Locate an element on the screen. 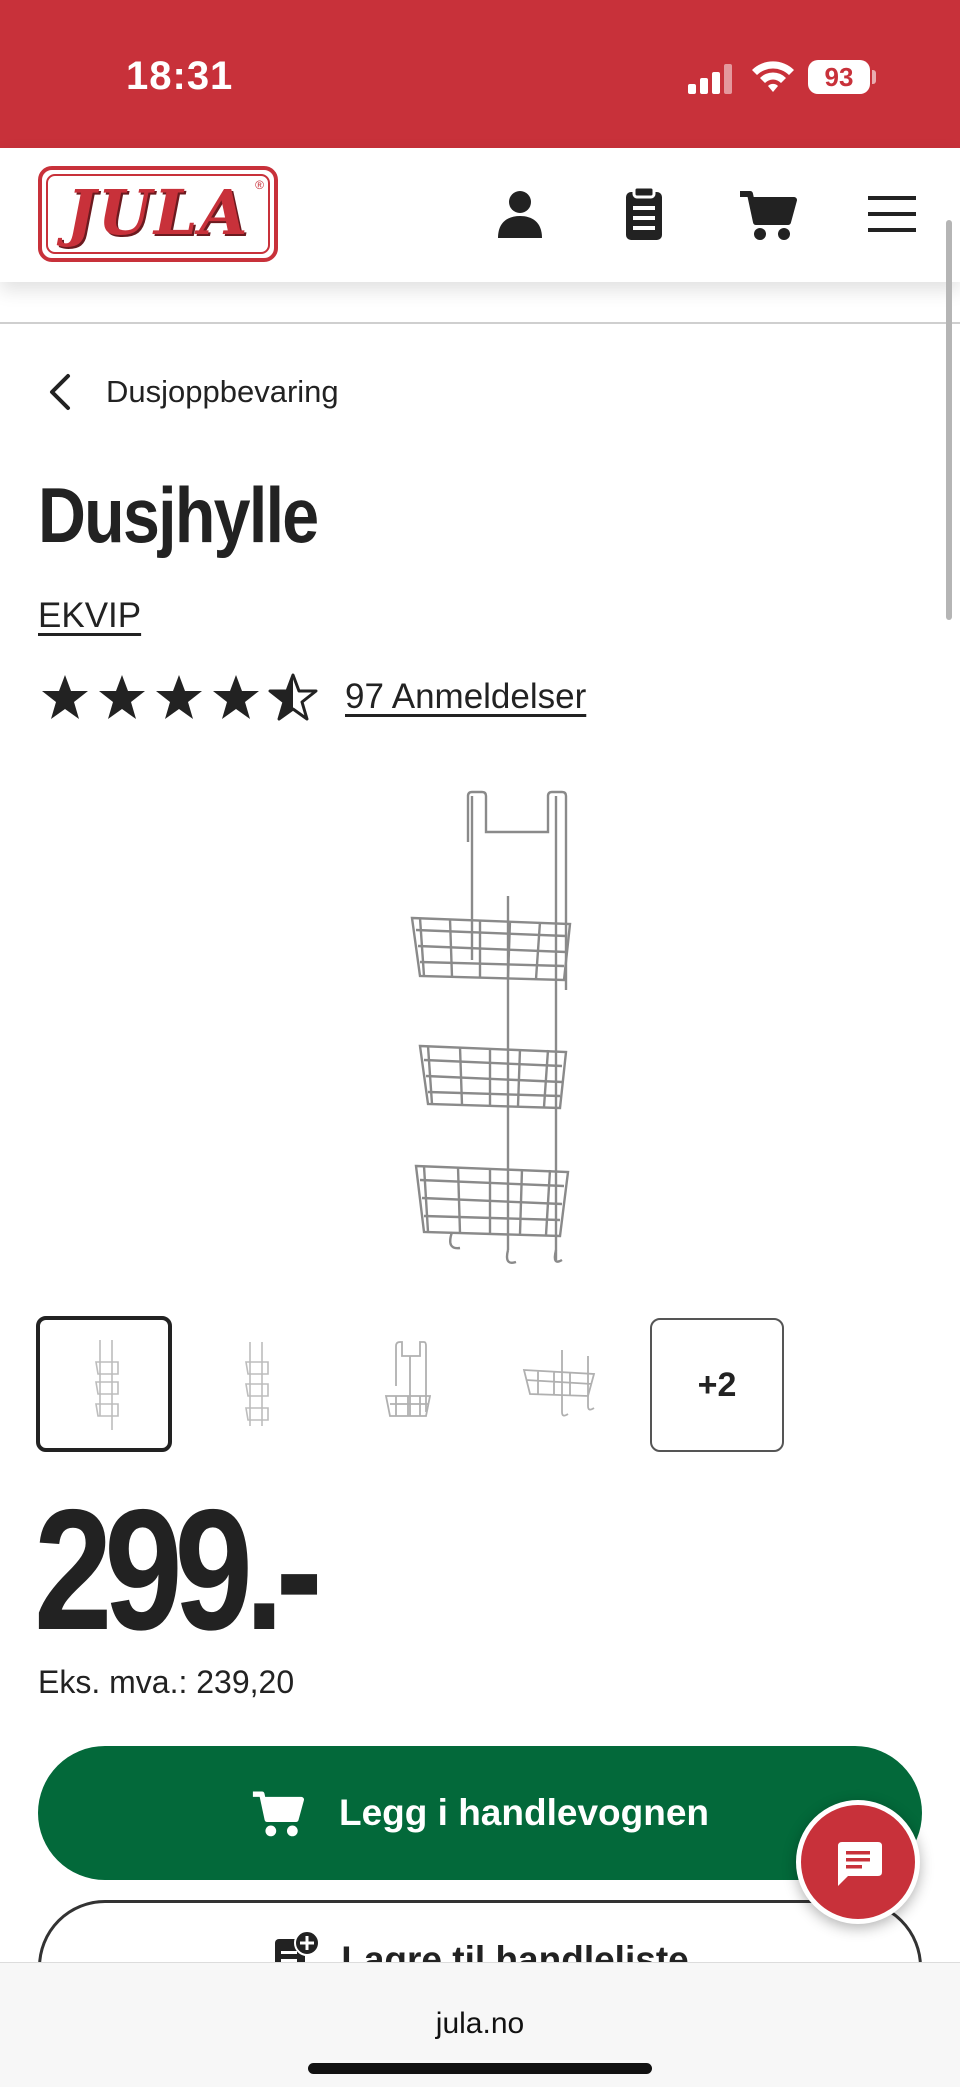 The image size is (960, 2087). more-images-button: +2 is located at coordinates (717, 1385).